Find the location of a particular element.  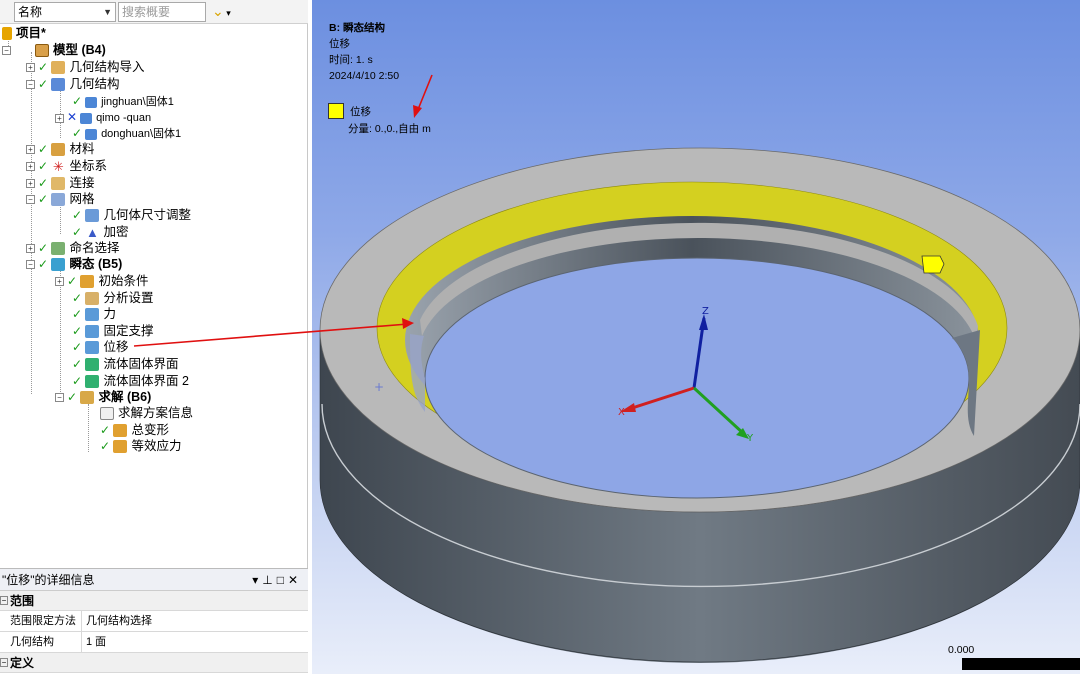

tree-node-named-selections: + ✓ 命名选择 is located at coordinates (73, 248).